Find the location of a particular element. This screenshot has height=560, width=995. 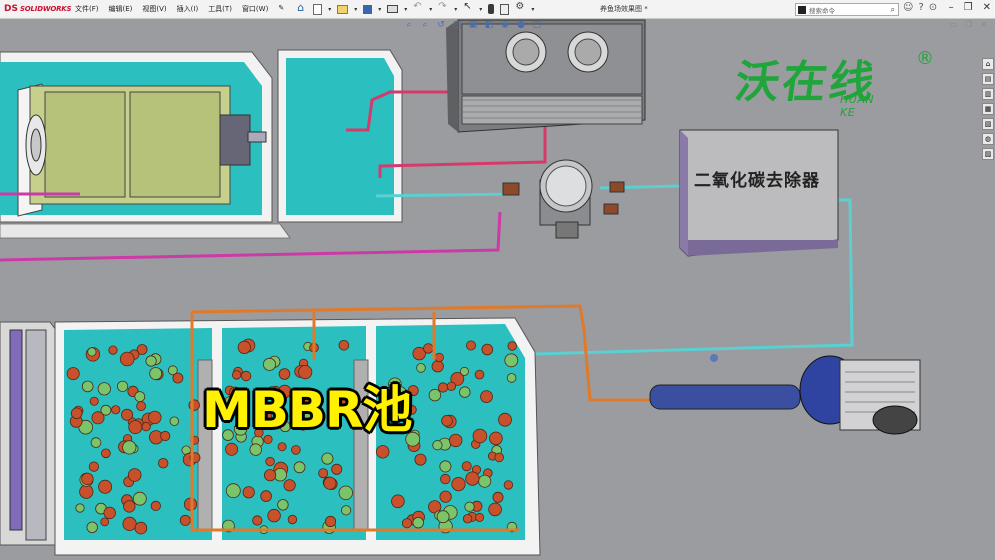

view-palette-icon: ▧ is located at coordinates (988, 124).